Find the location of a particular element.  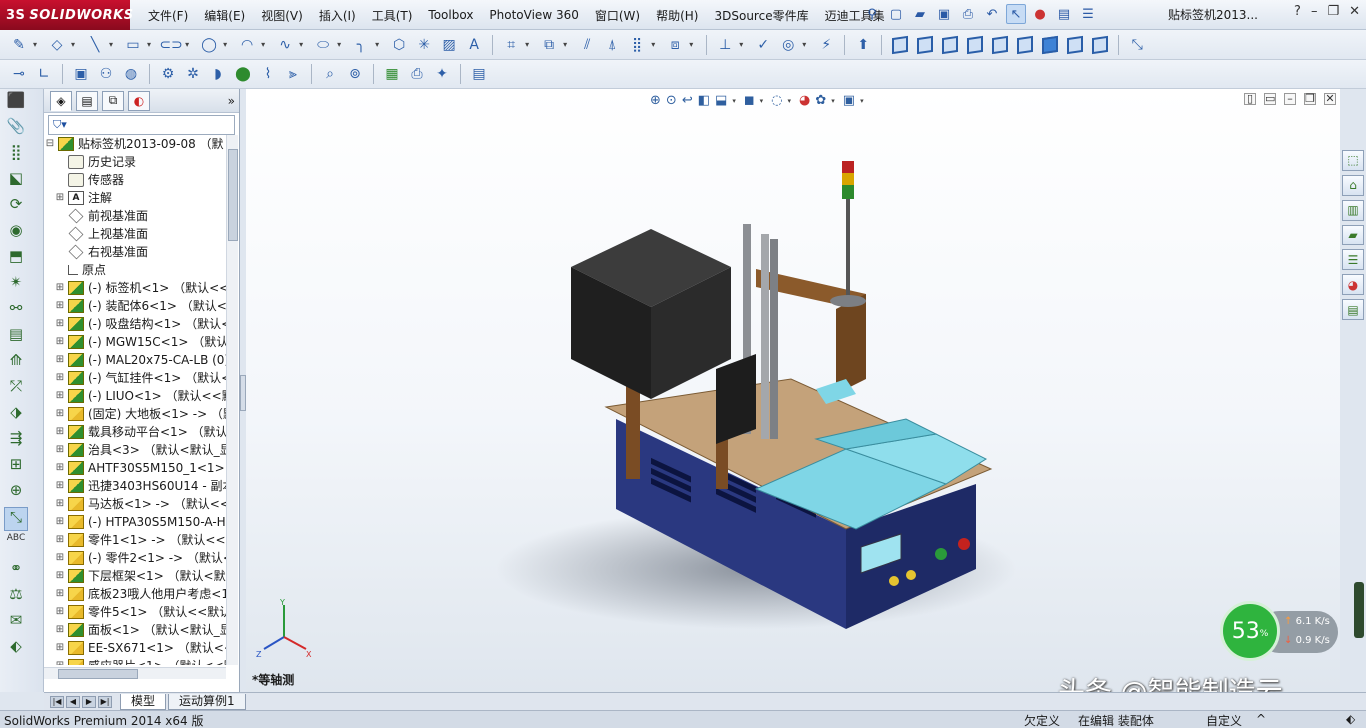

print-icon: ⎙ is located at coordinates (968, 14).